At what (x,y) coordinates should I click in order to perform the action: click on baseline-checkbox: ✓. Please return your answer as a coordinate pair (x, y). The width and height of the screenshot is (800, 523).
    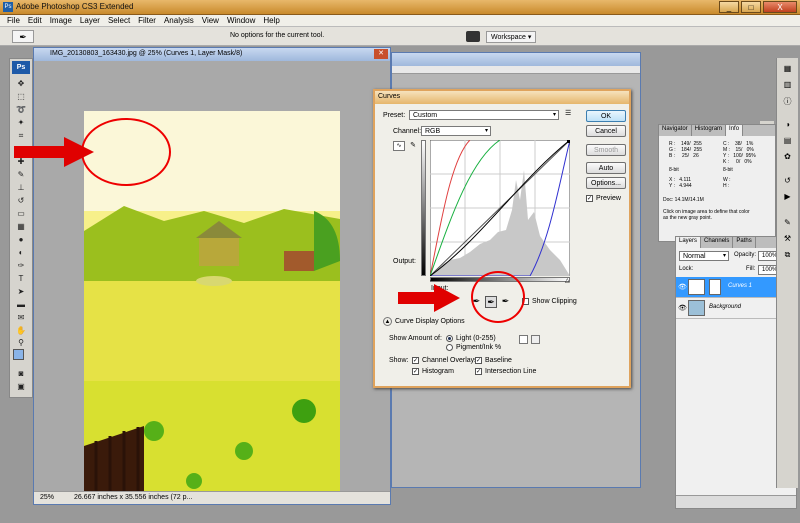
    Looking at the image, I should click on (478, 360).